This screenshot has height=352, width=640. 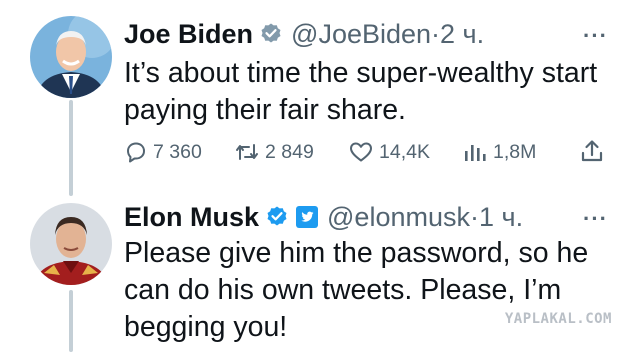 I want to click on tweet-text-line: It’s about time the super-wealthy start, so click(x=361, y=73).